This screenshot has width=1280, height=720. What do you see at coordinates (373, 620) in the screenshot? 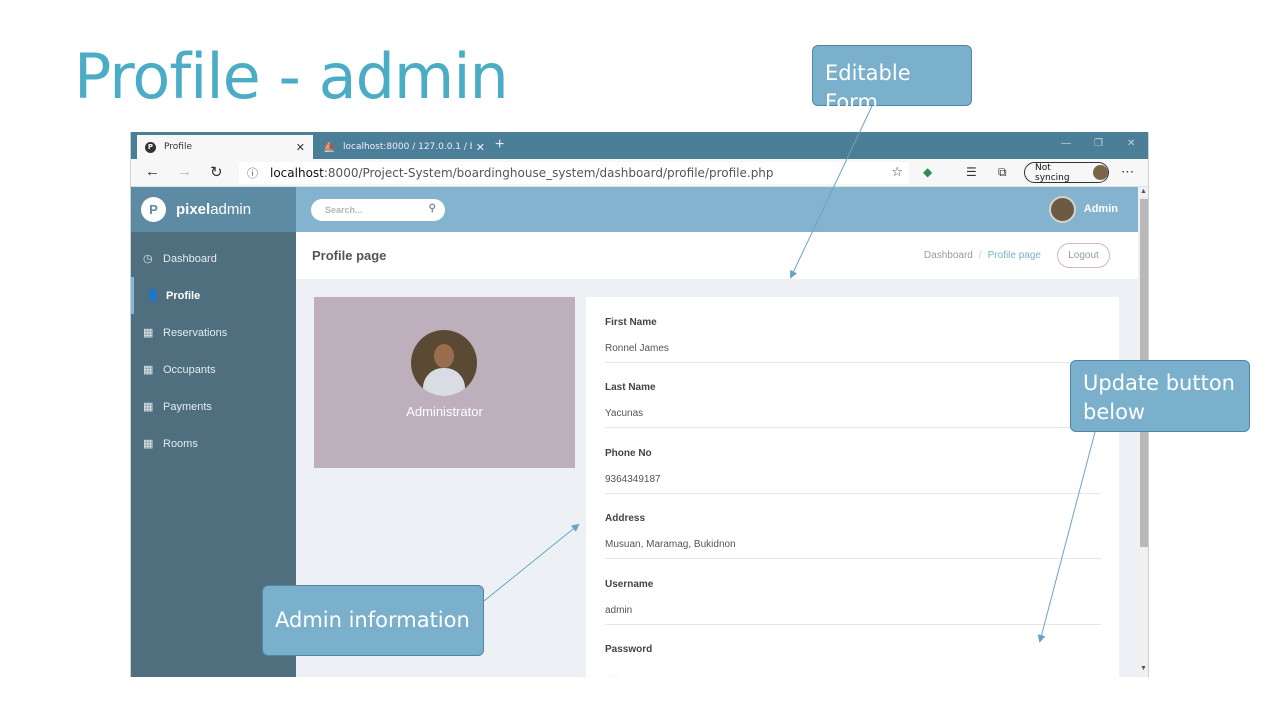
I see `callout-admin-information: Admin information` at bounding box center [373, 620].